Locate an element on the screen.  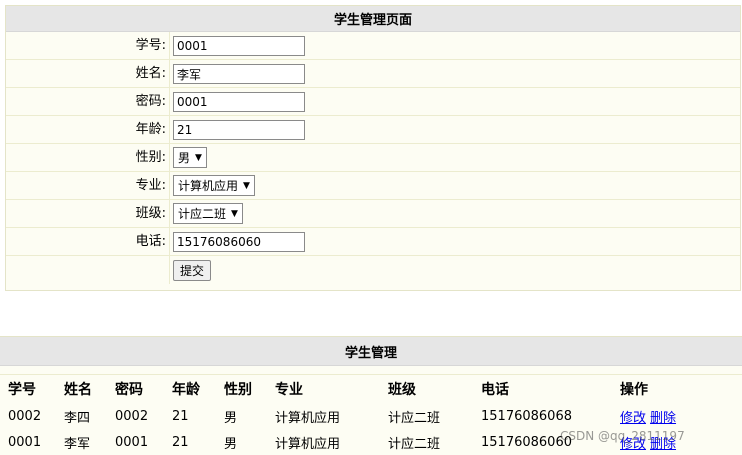
age-label: 年龄: is located at coordinates (150, 129).